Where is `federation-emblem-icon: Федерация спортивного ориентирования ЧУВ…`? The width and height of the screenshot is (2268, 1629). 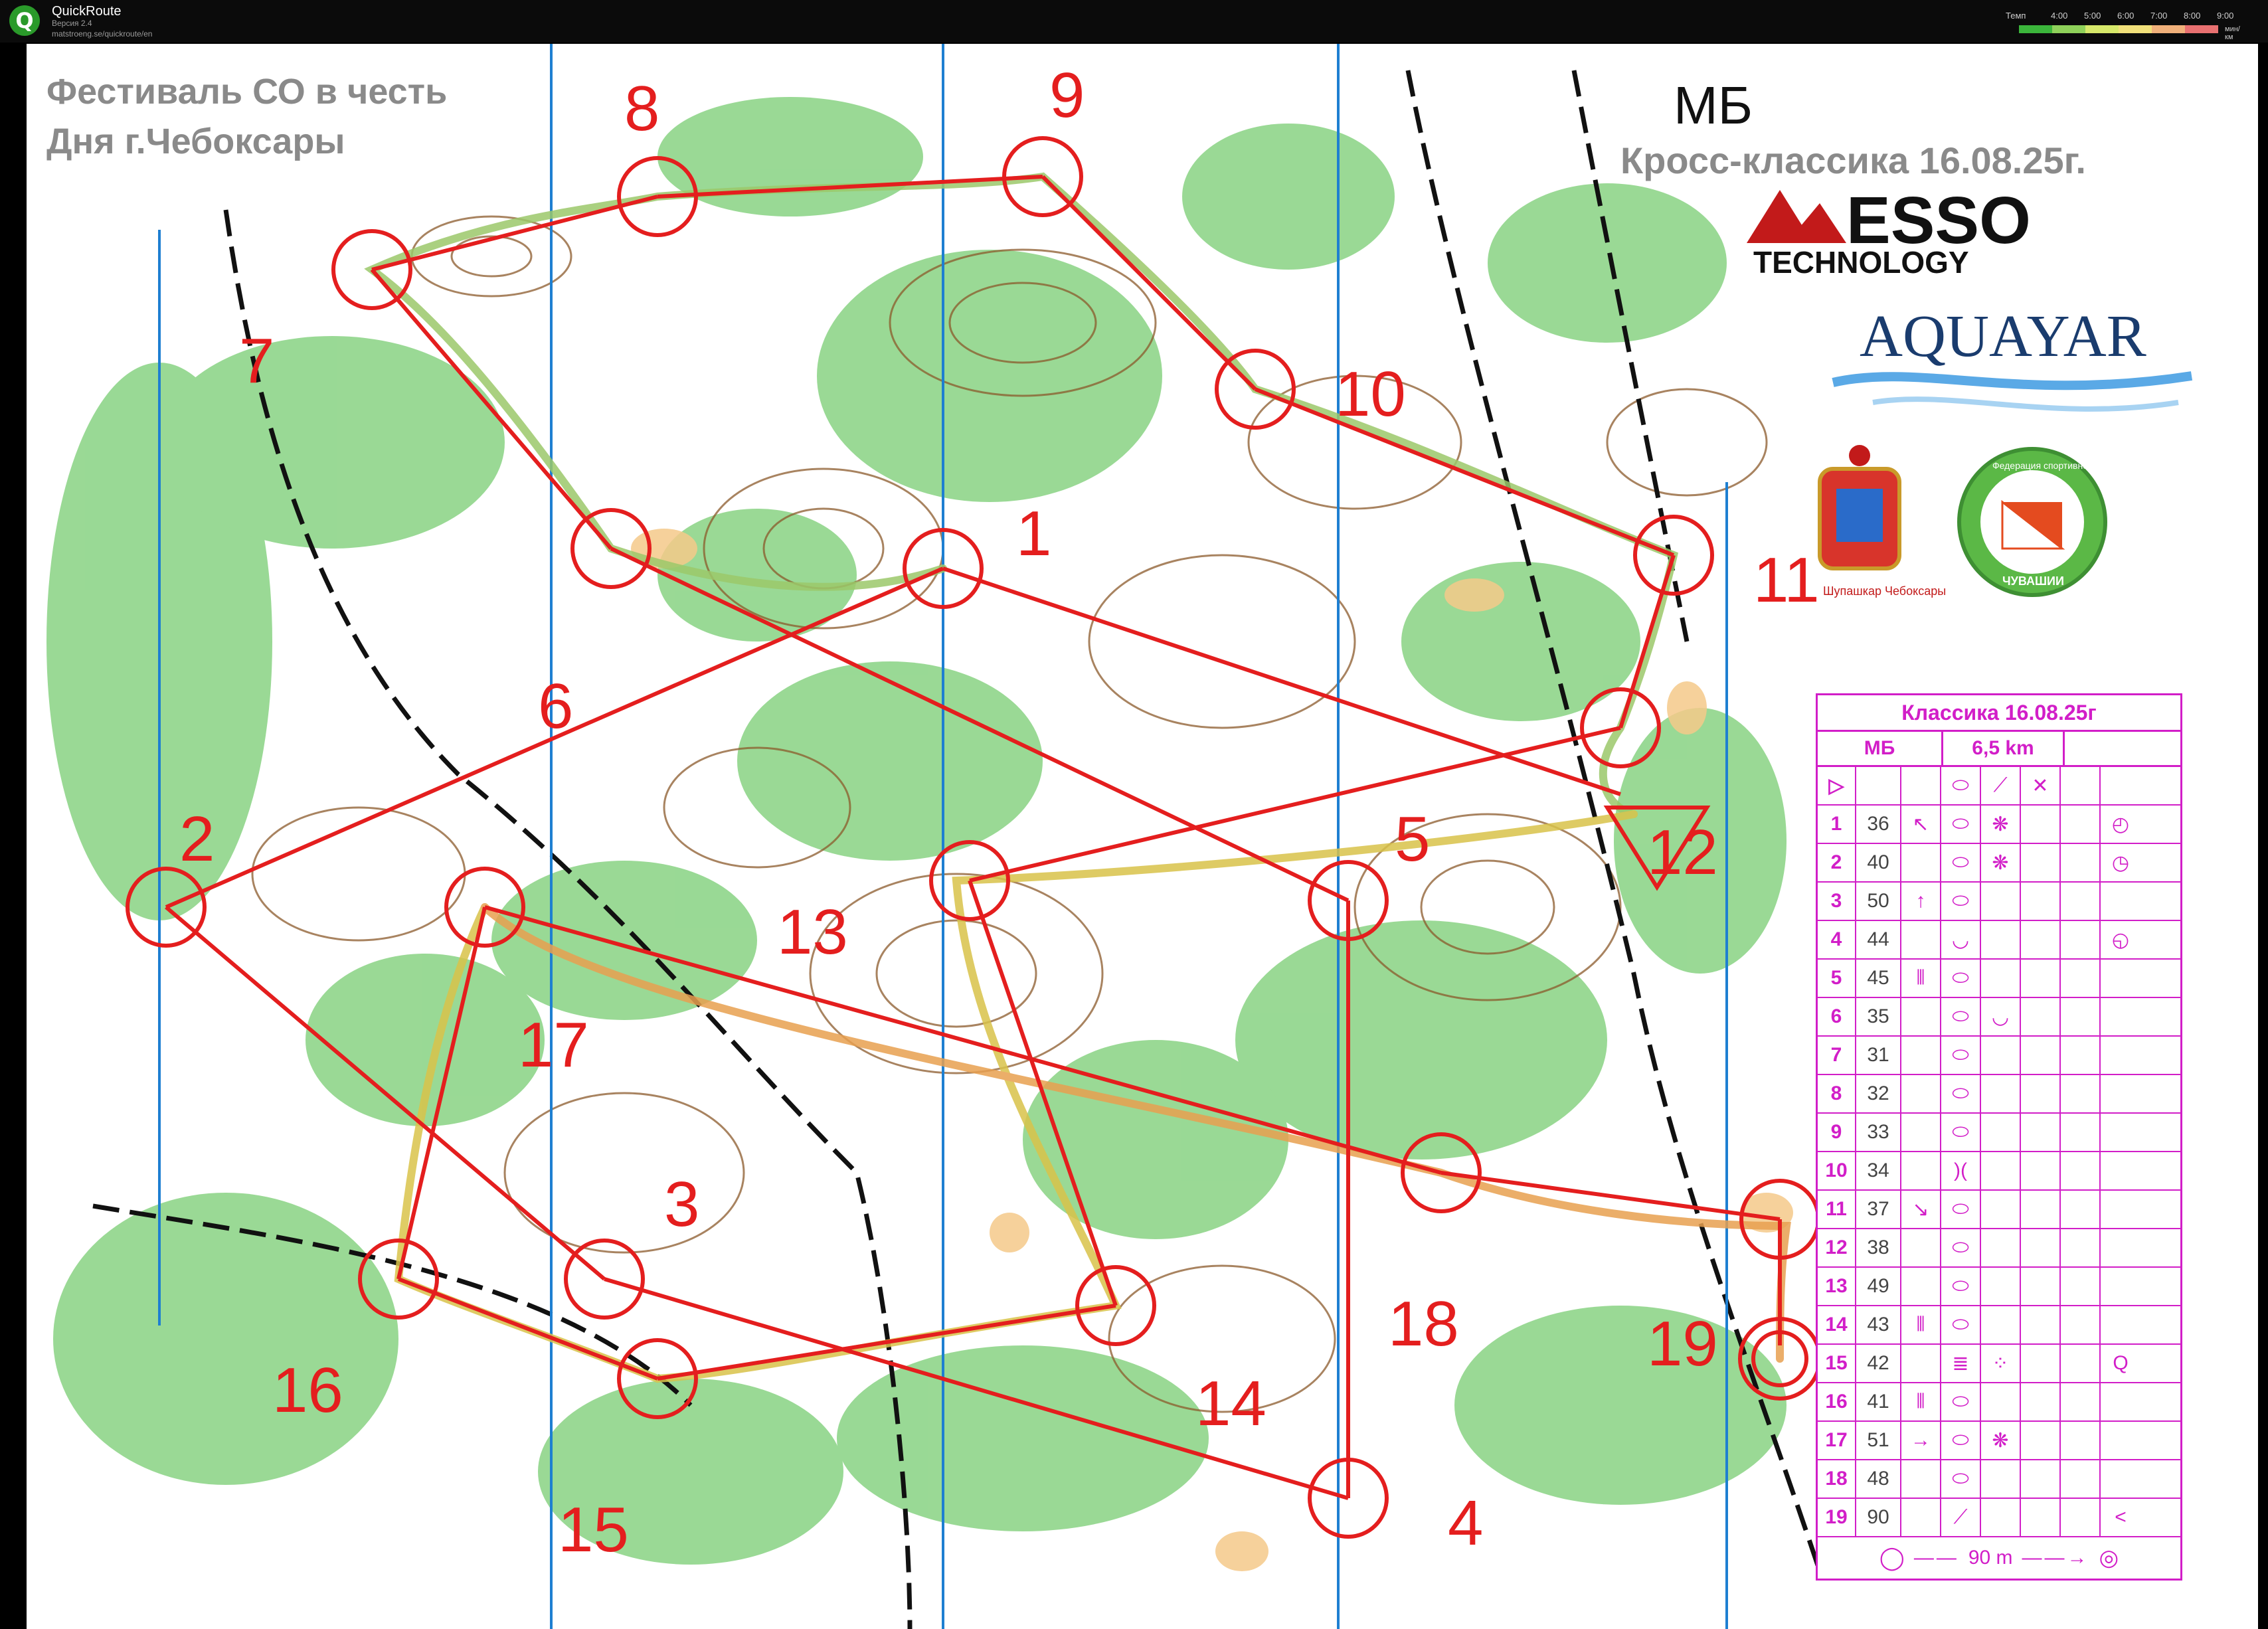
federation-emblem-icon: Федерация спортивного ориентирования ЧУВ… is located at coordinates (2063, 522).